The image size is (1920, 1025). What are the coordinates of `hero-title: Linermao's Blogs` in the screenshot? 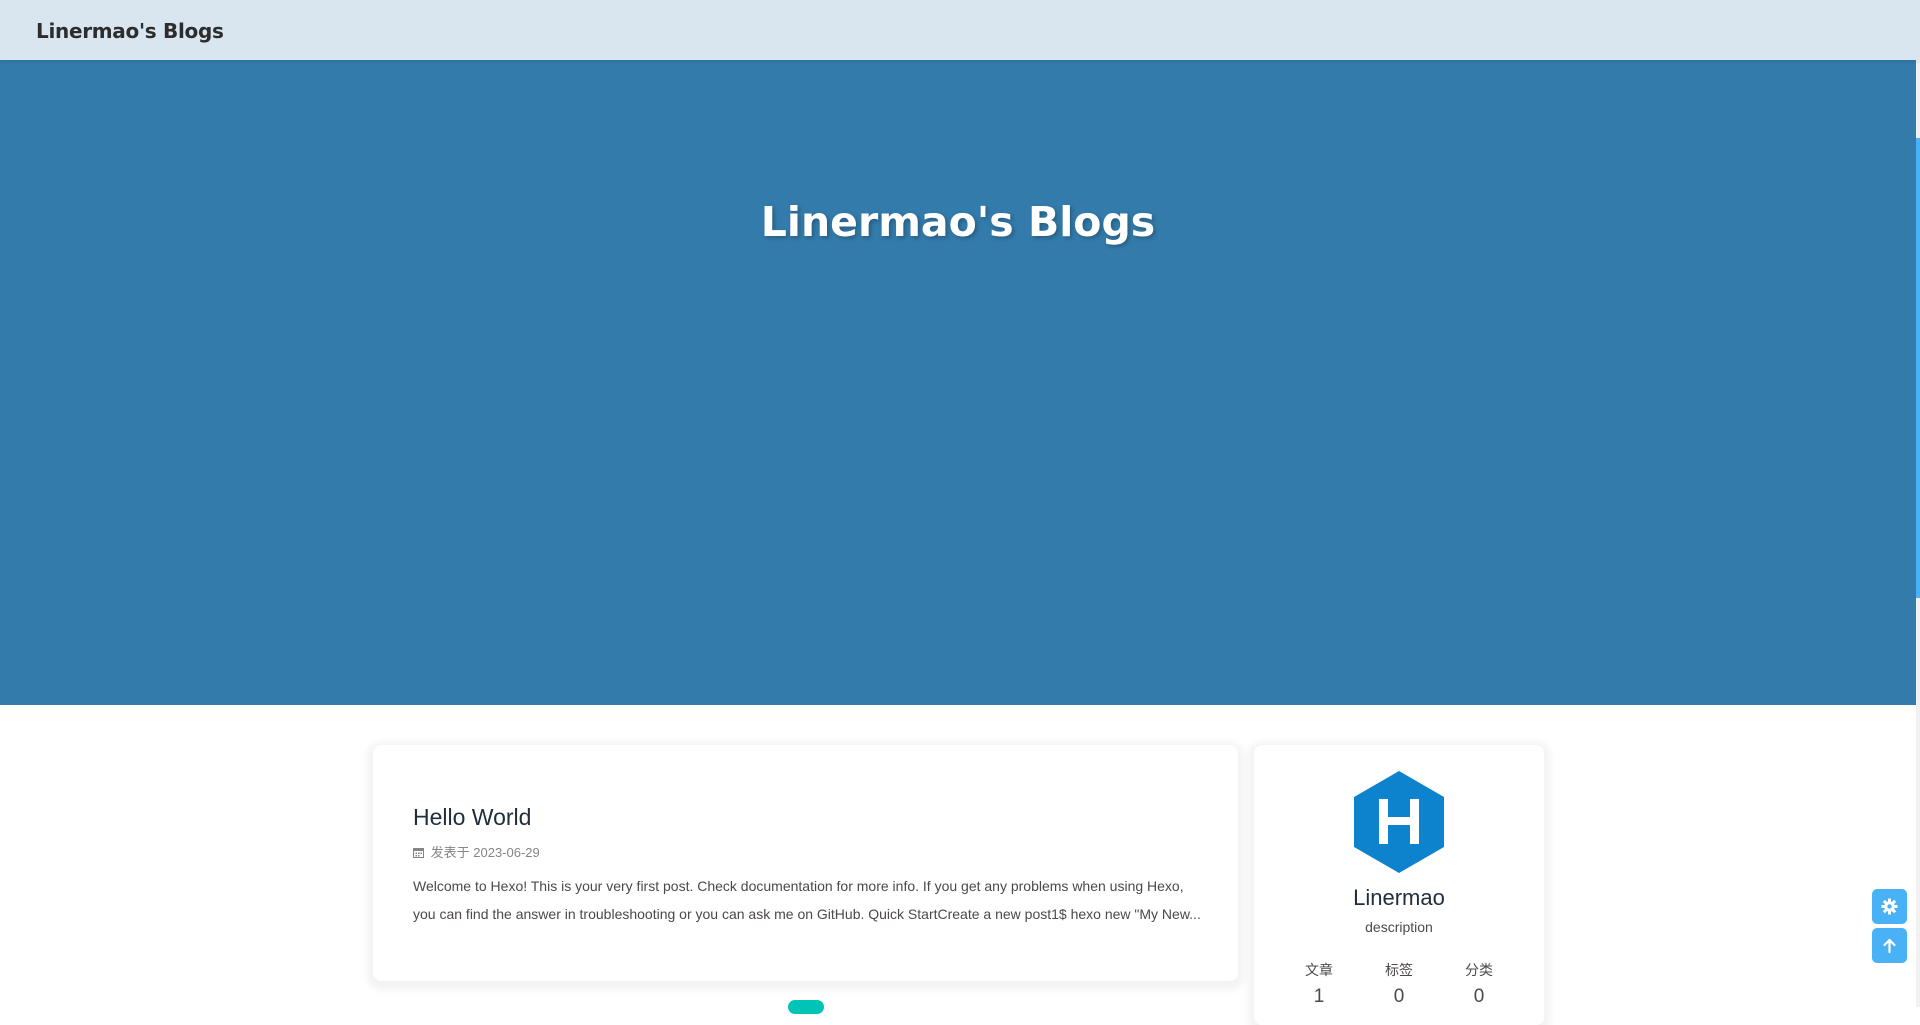 It's located at (958, 222).